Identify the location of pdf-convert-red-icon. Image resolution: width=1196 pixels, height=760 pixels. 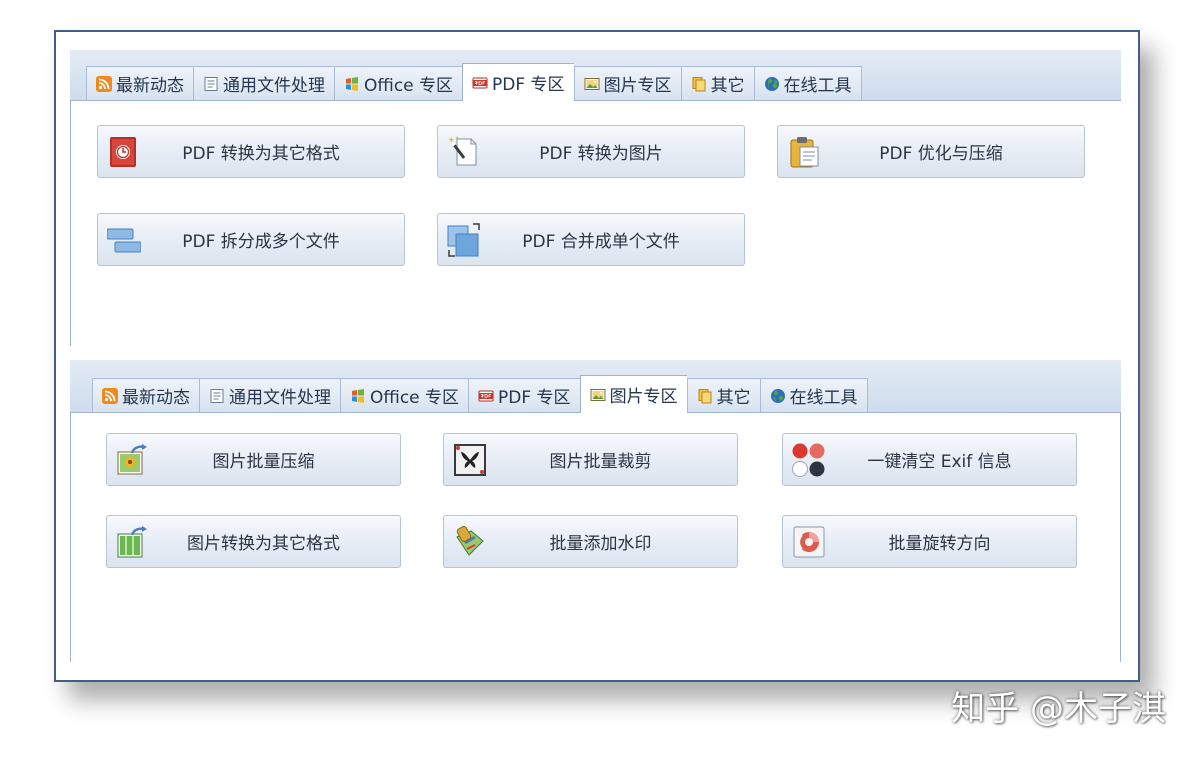
(123, 152).